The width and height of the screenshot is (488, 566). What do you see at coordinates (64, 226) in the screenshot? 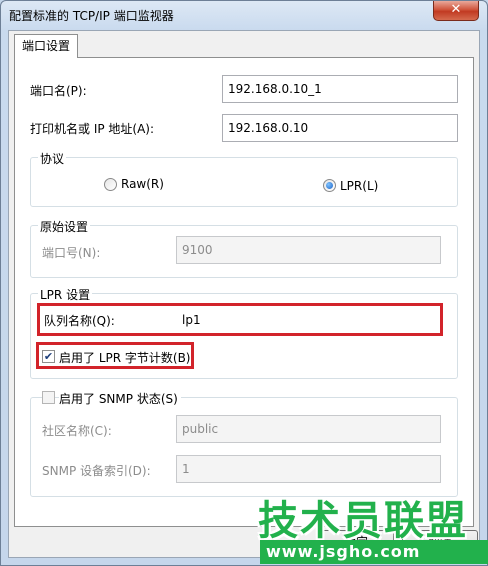
I see `raw-settings-title: 原始设置` at bounding box center [64, 226].